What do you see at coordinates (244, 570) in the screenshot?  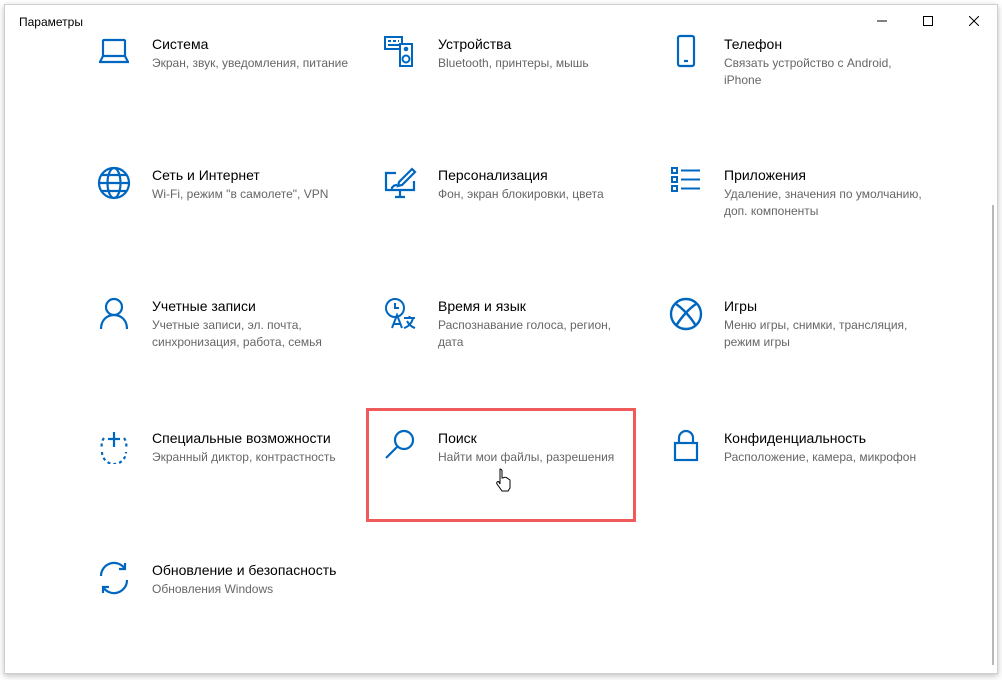 I see `tile-title: Обновление и безопасность` at bounding box center [244, 570].